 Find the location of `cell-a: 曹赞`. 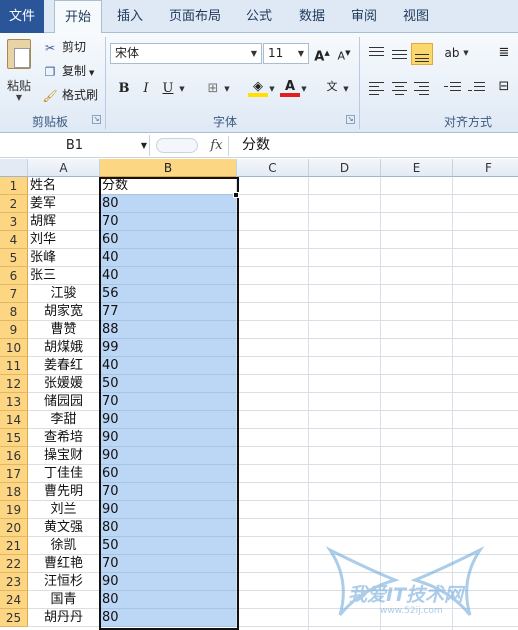

cell-a: 曹赞 is located at coordinates (64, 330).